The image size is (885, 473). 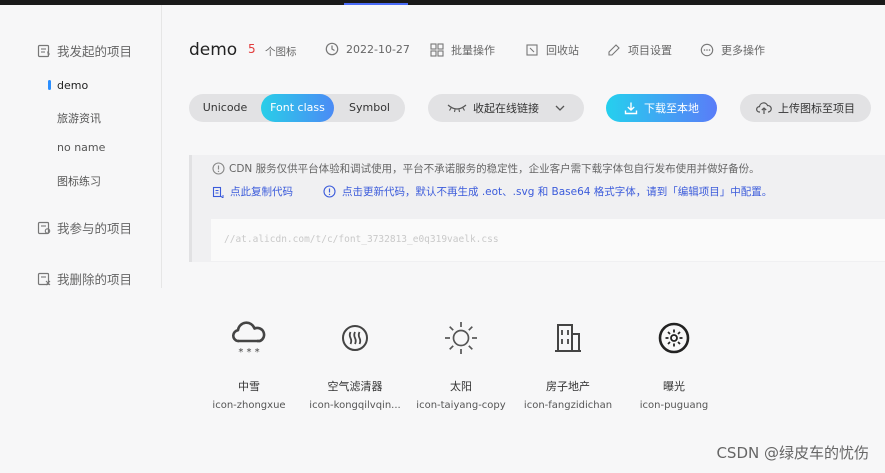 What do you see at coordinates (568, 405) in the screenshot?
I see `icon-class: icon-fangzidichan` at bounding box center [568, 405].